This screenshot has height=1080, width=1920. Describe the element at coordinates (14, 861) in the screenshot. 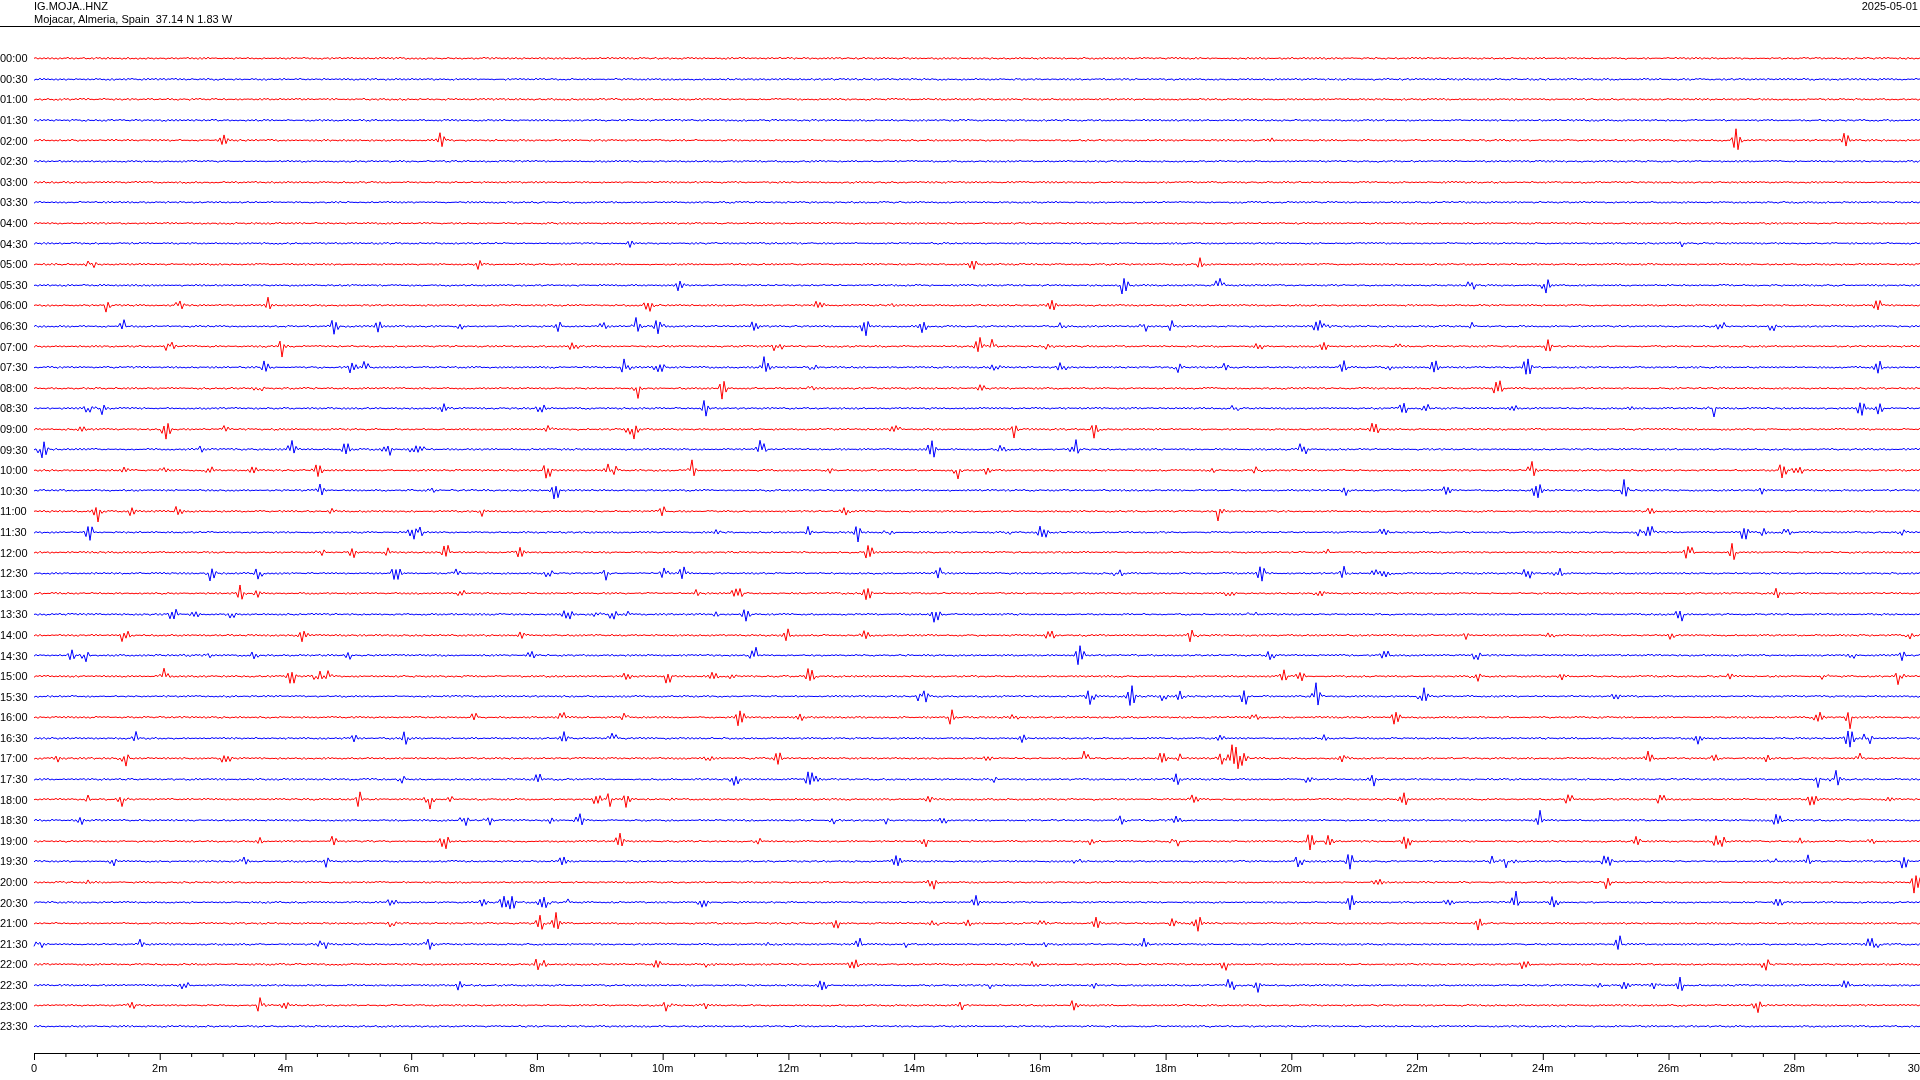

I see `time-label: 19:30` at that location.